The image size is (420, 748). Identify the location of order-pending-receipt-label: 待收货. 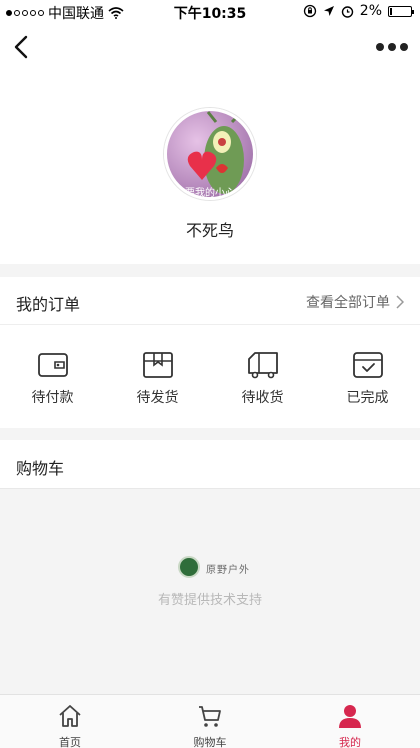
(262, 398).